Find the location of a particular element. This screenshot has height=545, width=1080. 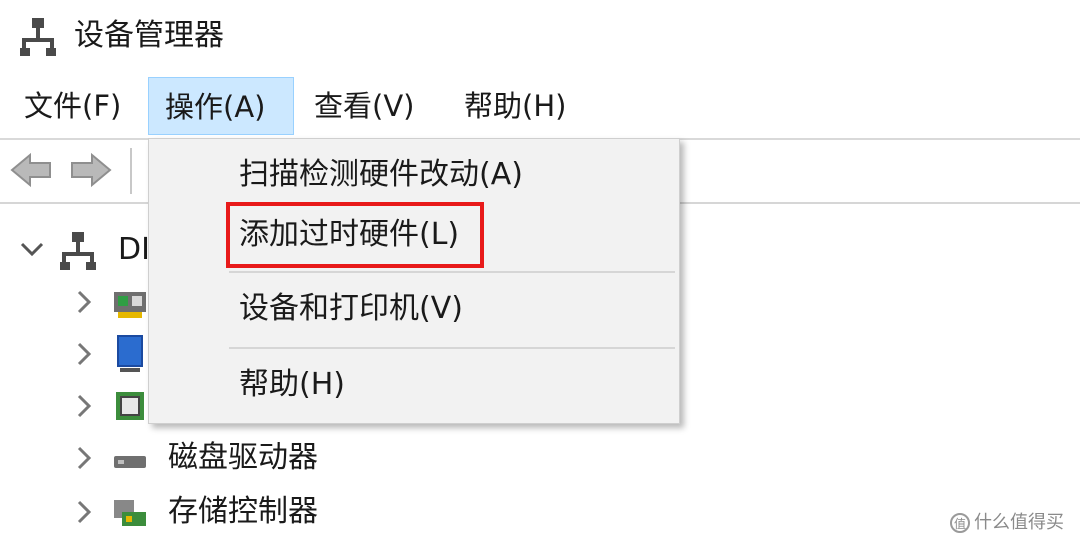

menu-help: 帮助(H) is located at coordinates (515, 106).